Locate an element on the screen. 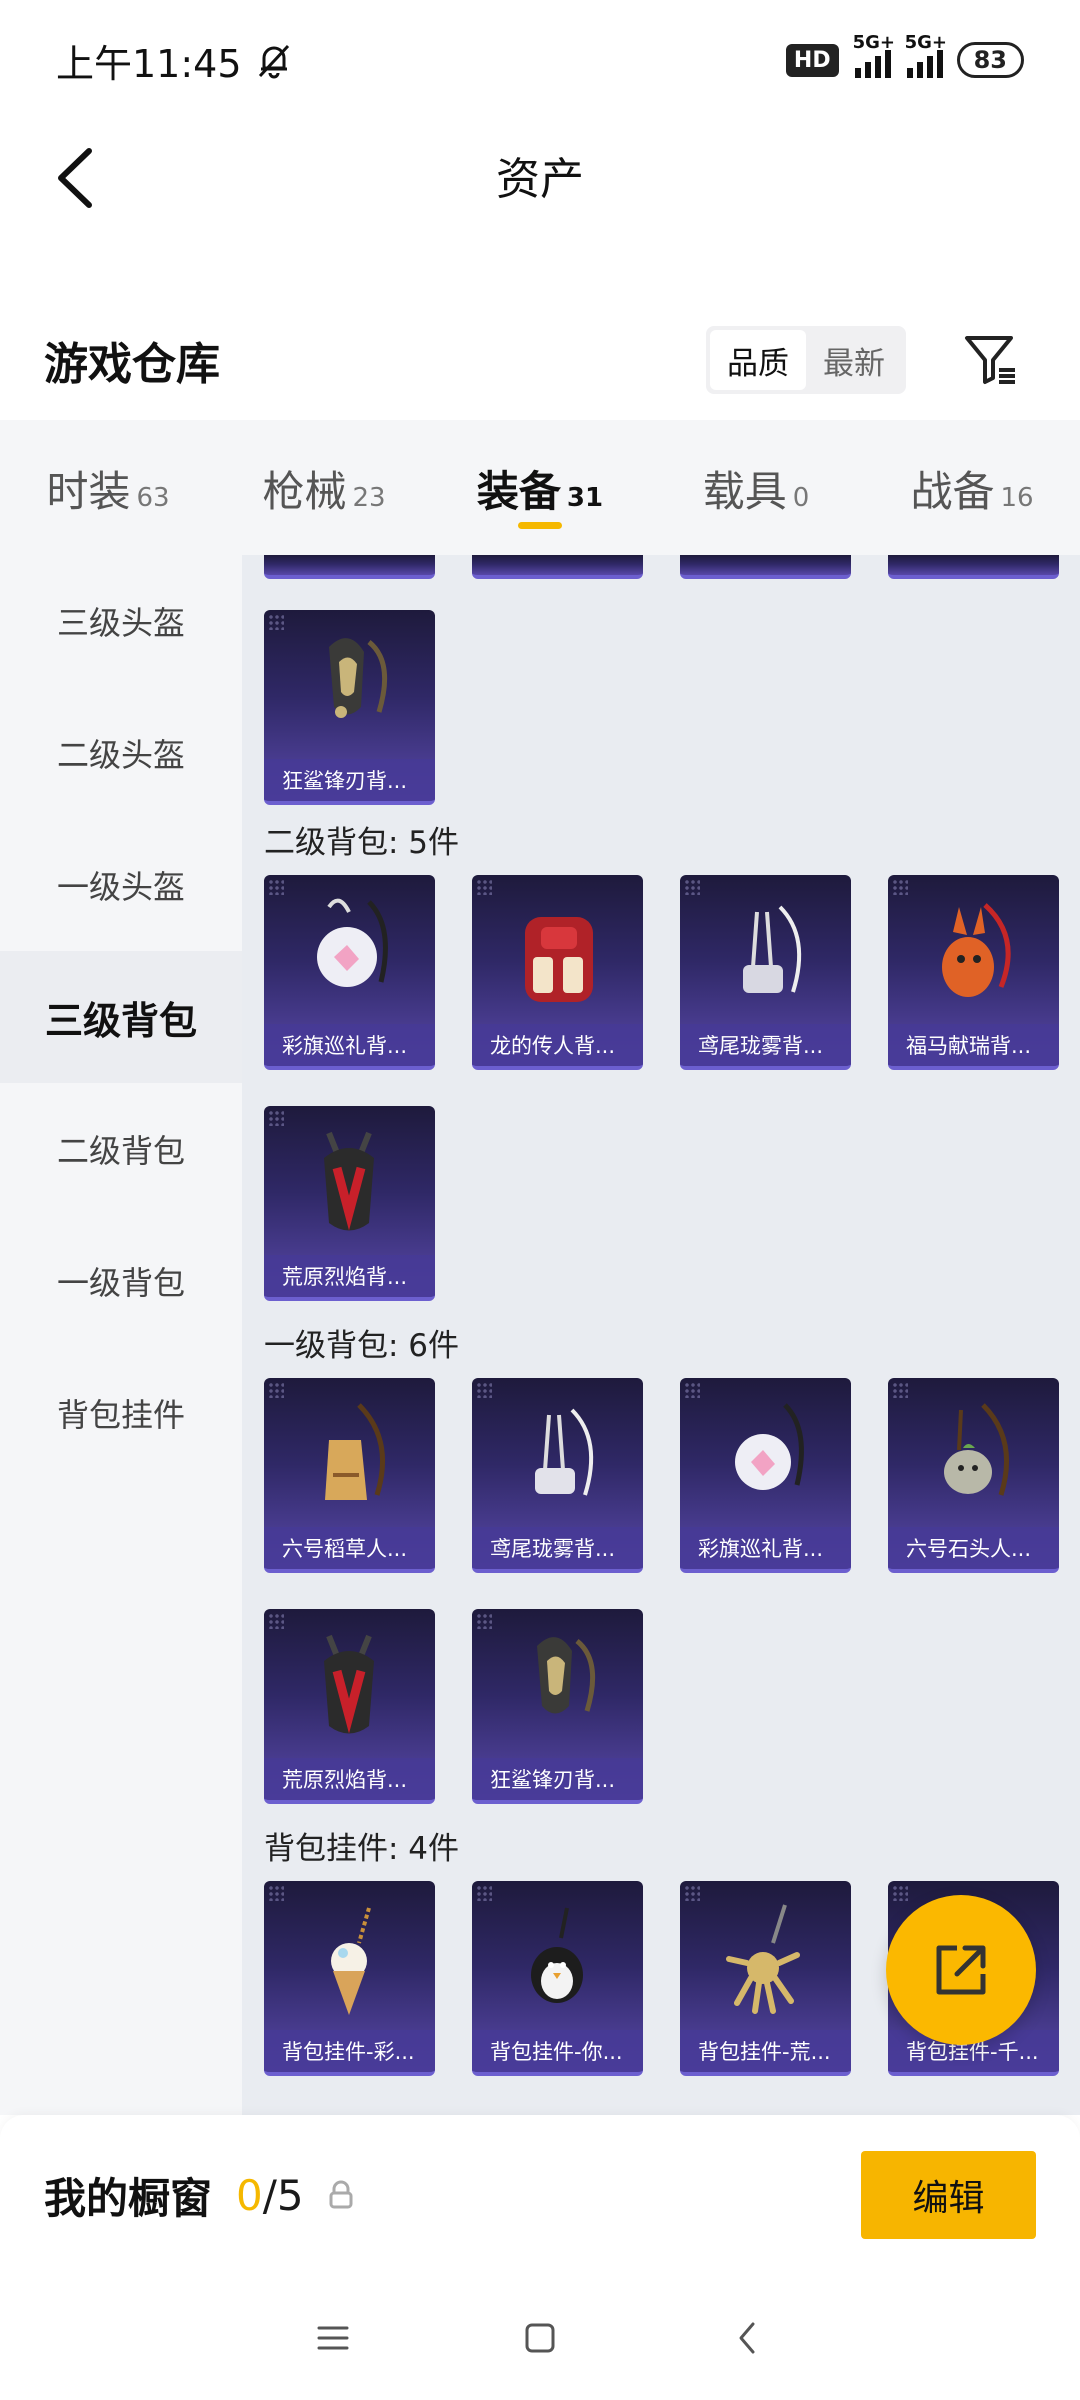 This screenshot has height=2400, width=1080. active-tab-indicator is located at coordinates (540, 525).